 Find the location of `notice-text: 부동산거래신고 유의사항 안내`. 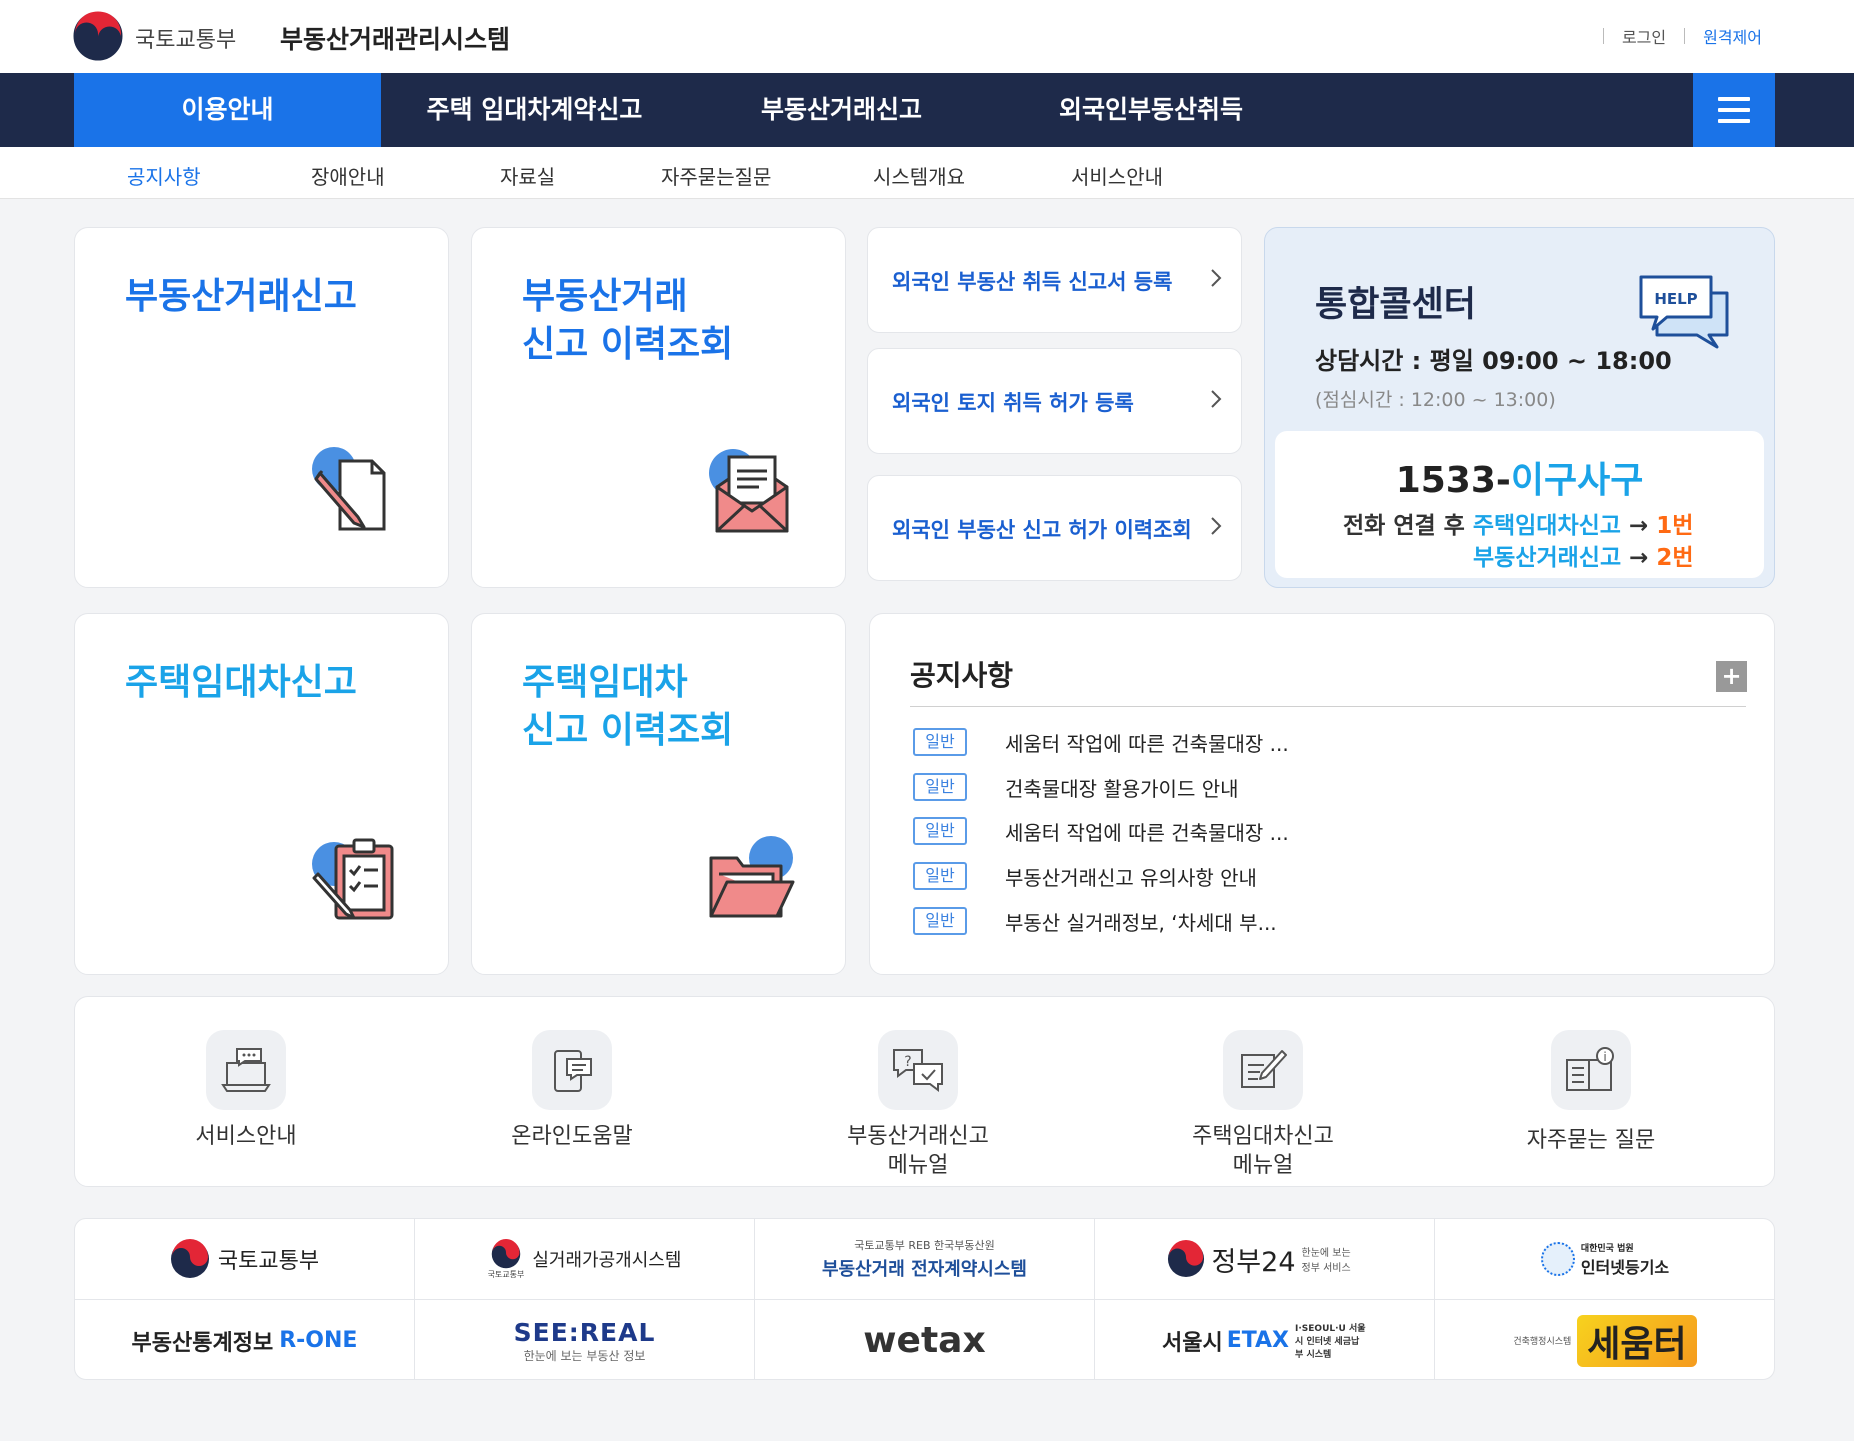

notice-text: 부동산거래신고 유의사항 안내 is located at coordinates (1131, 876).